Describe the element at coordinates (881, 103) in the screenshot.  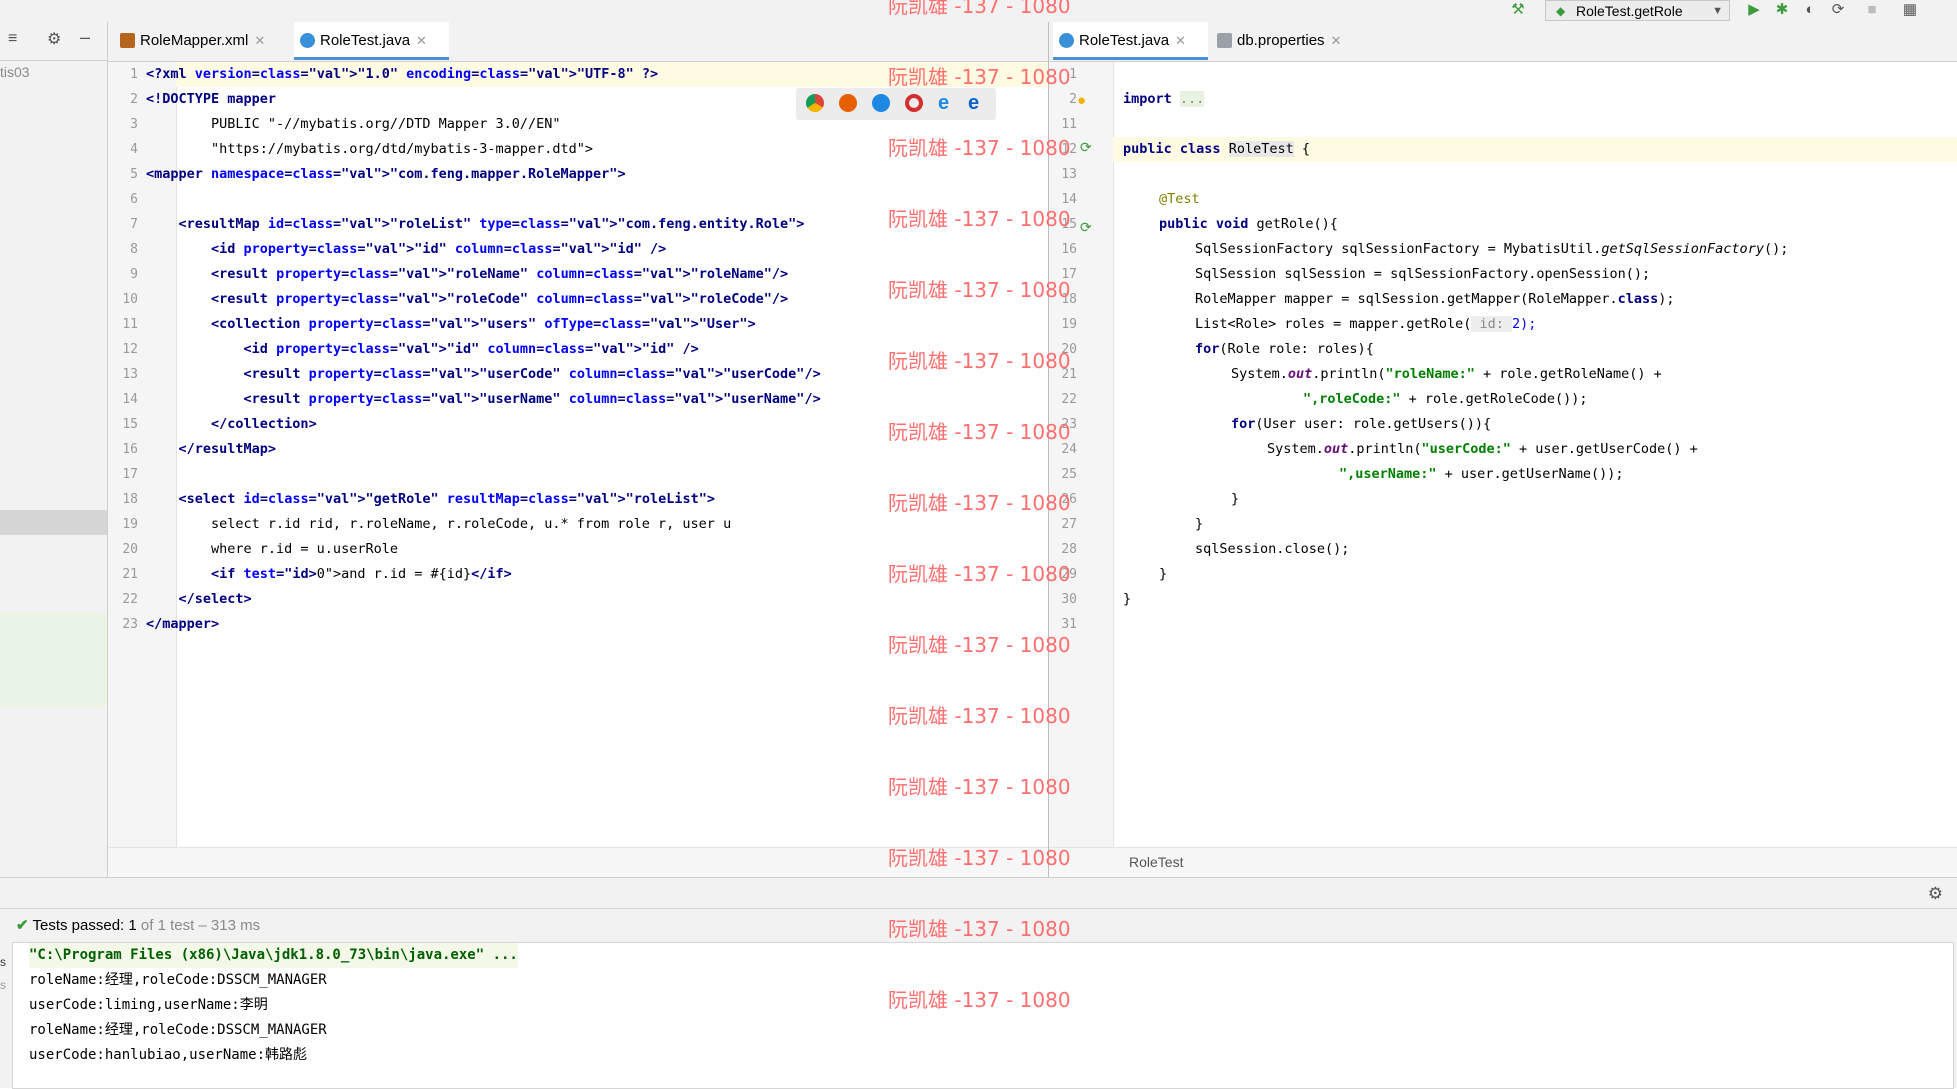
I see `safari-icon` at that location.